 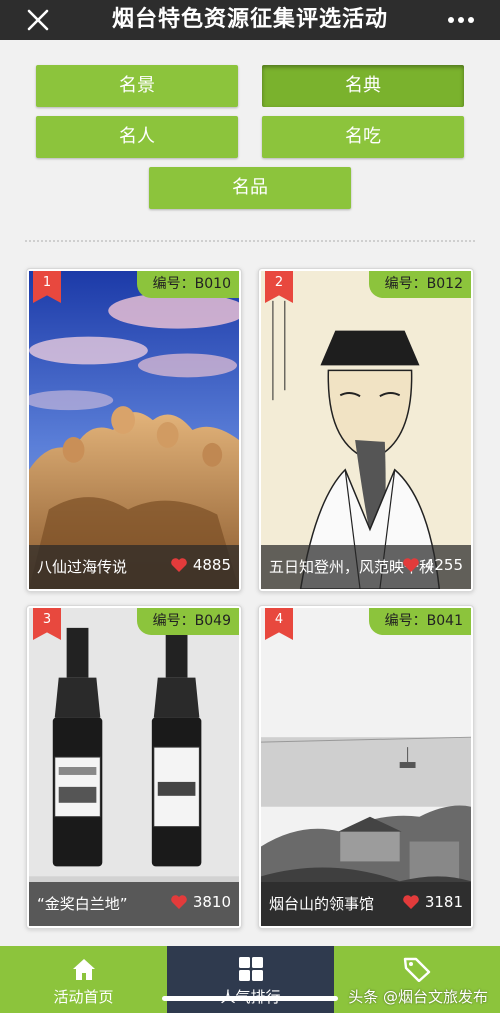 I want to click on vote-number: 3181, so click(x=443, y=902).